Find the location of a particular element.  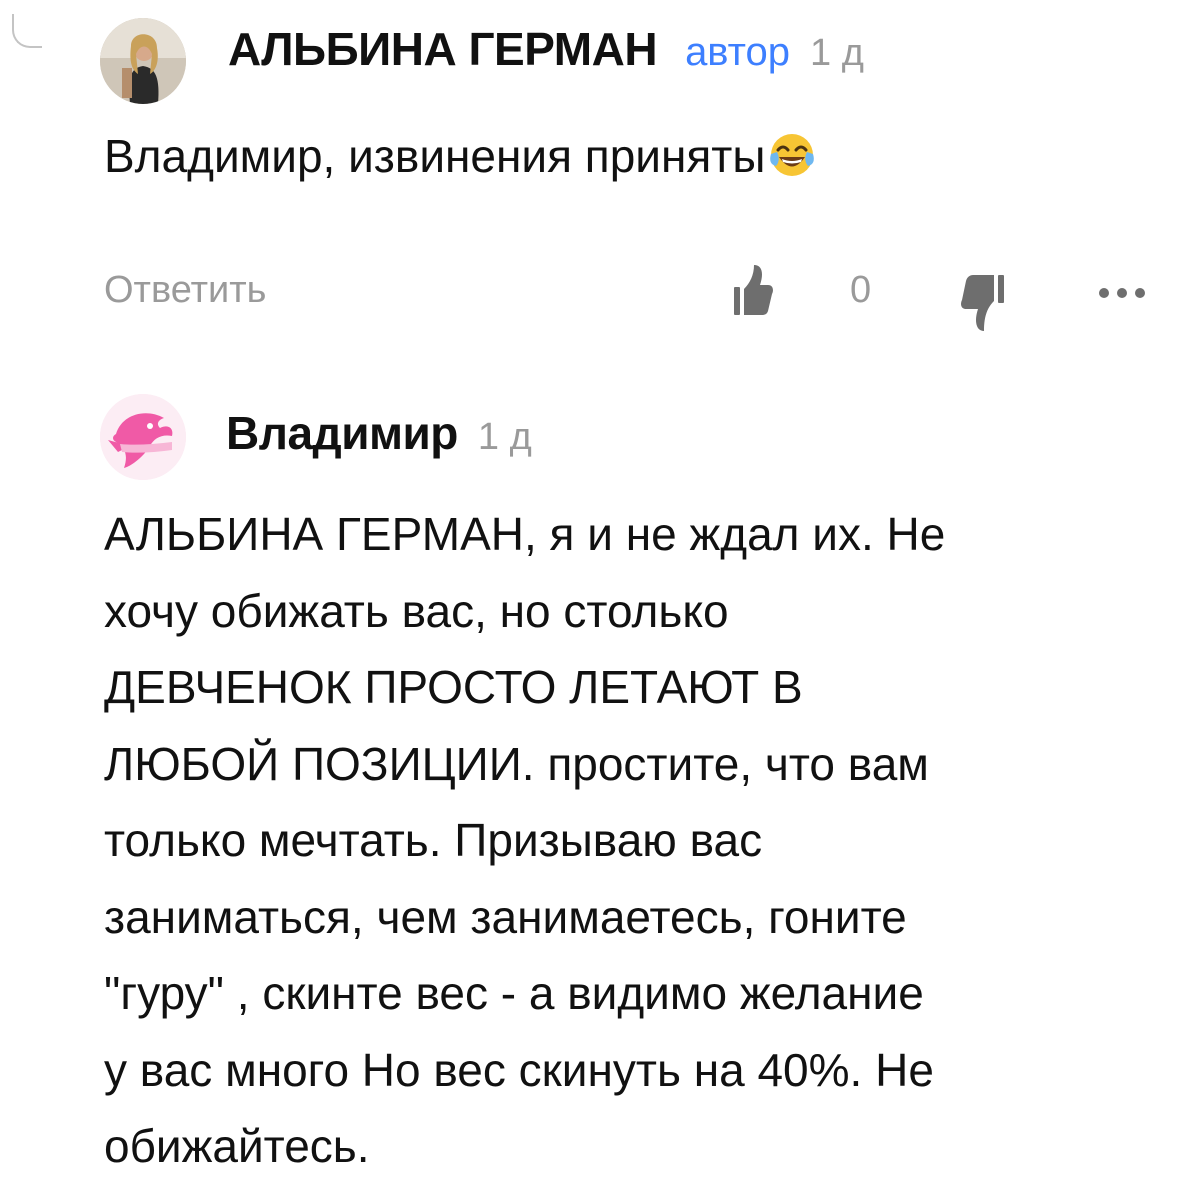

comment-header: АЛЬБИНА ГЕРМАН автор 1 д is located at coordinates (546, 49).